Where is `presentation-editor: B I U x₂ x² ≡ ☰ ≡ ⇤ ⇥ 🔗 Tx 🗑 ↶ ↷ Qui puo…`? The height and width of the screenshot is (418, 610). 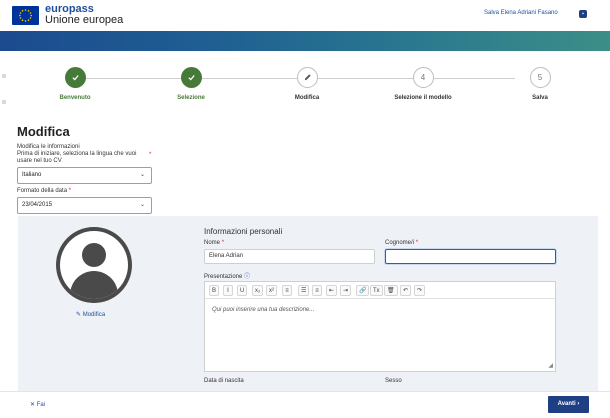 presentation-editor: B I U x₂ x² ≡ ☰ ≡ ⇤ ⇥ 🔗 Tx 🗑 ↶ ↷ Qui puo… is located at coordinates (380, 326).